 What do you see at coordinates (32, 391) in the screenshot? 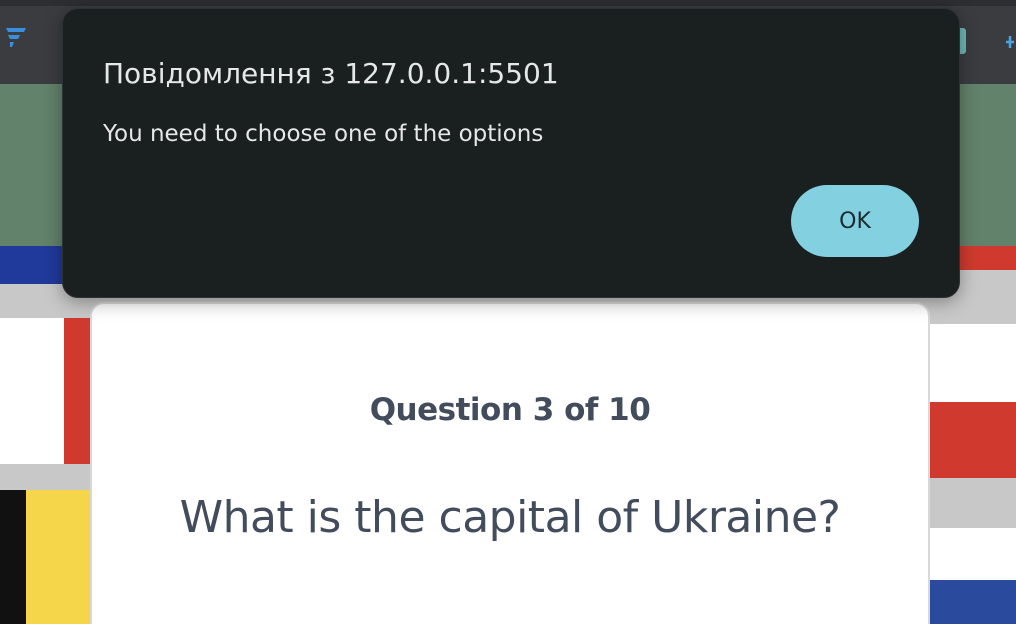
I see `flag-white-red` at bounding box center [32, 391].